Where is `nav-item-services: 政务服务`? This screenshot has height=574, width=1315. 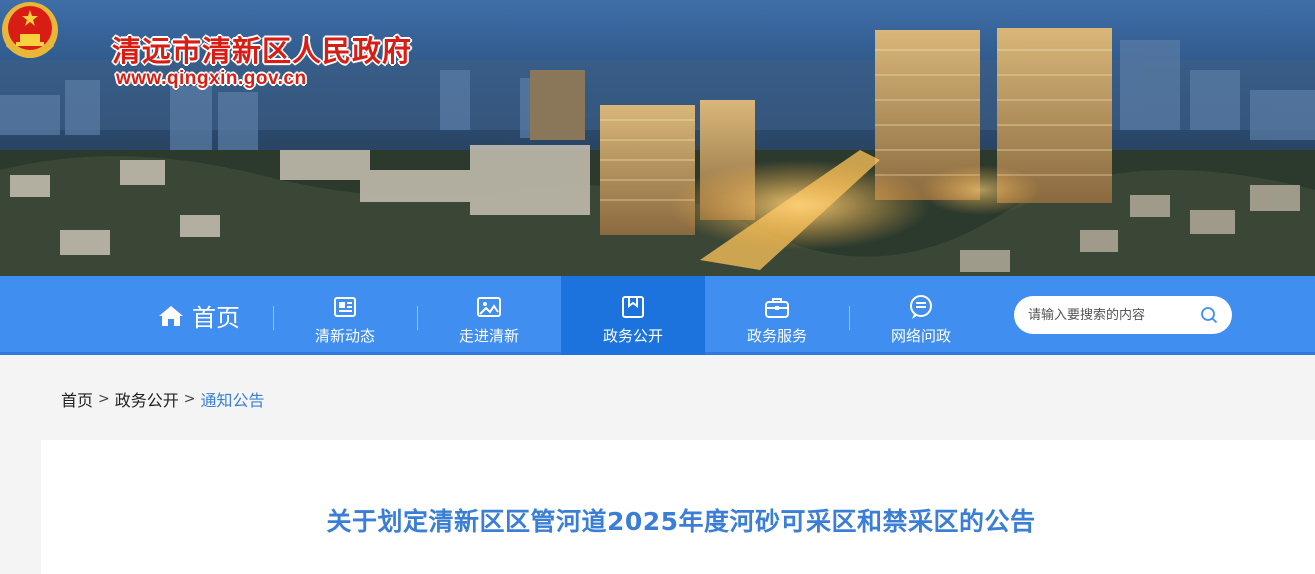
nav-item-services: 政务服务 is located at coordinates (777, 315).